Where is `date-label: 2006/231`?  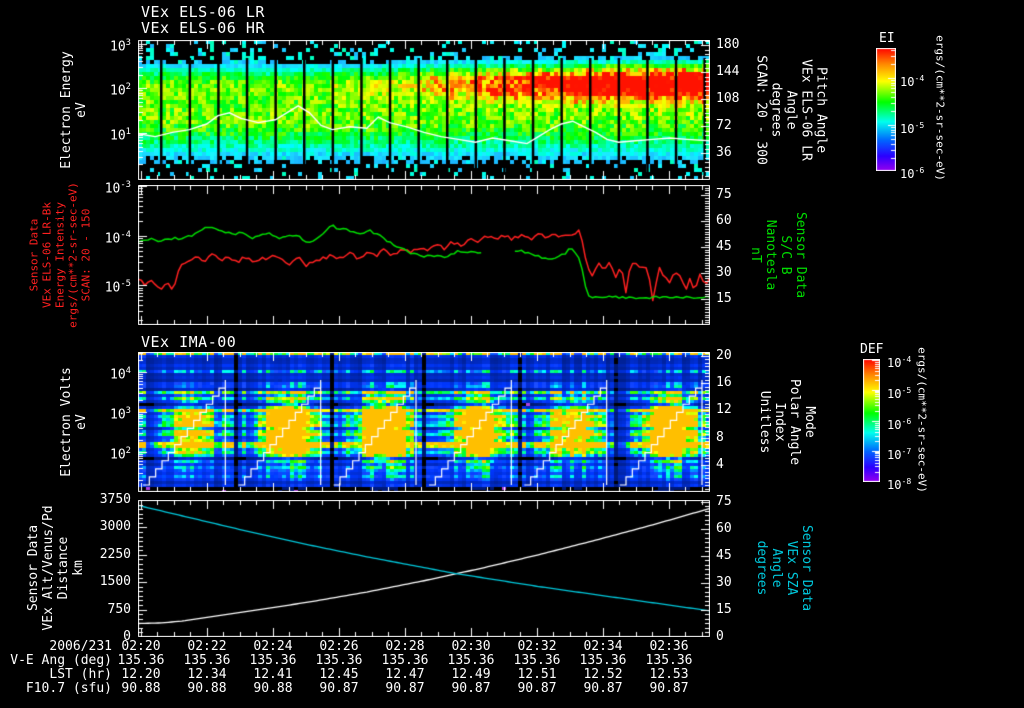 date-label: 2006/231 is located at coordinates (80, 646).